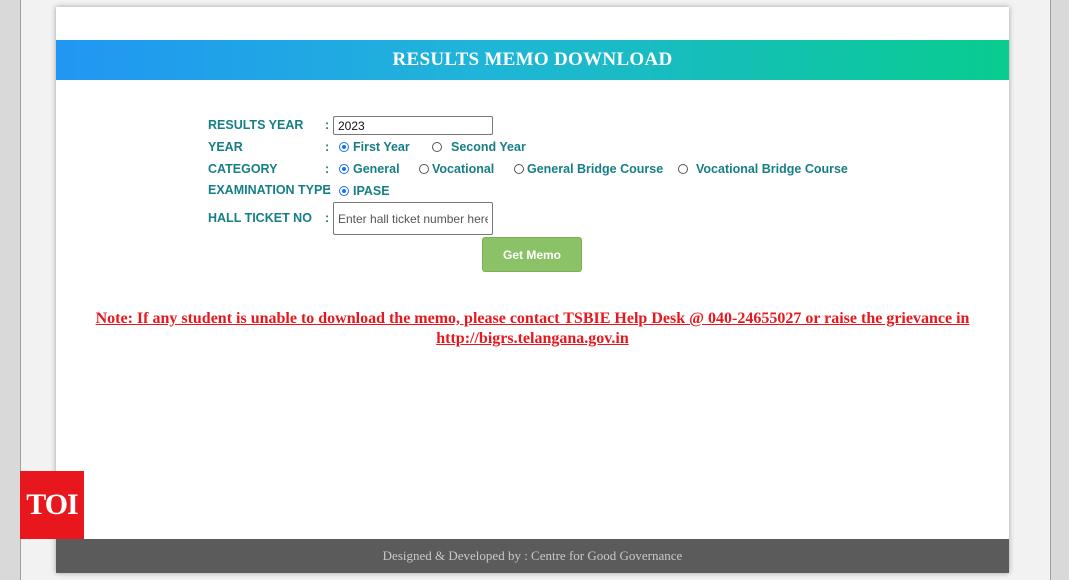  I want to click on examination-type-option-ipase: IPASE, so click(364, 191).